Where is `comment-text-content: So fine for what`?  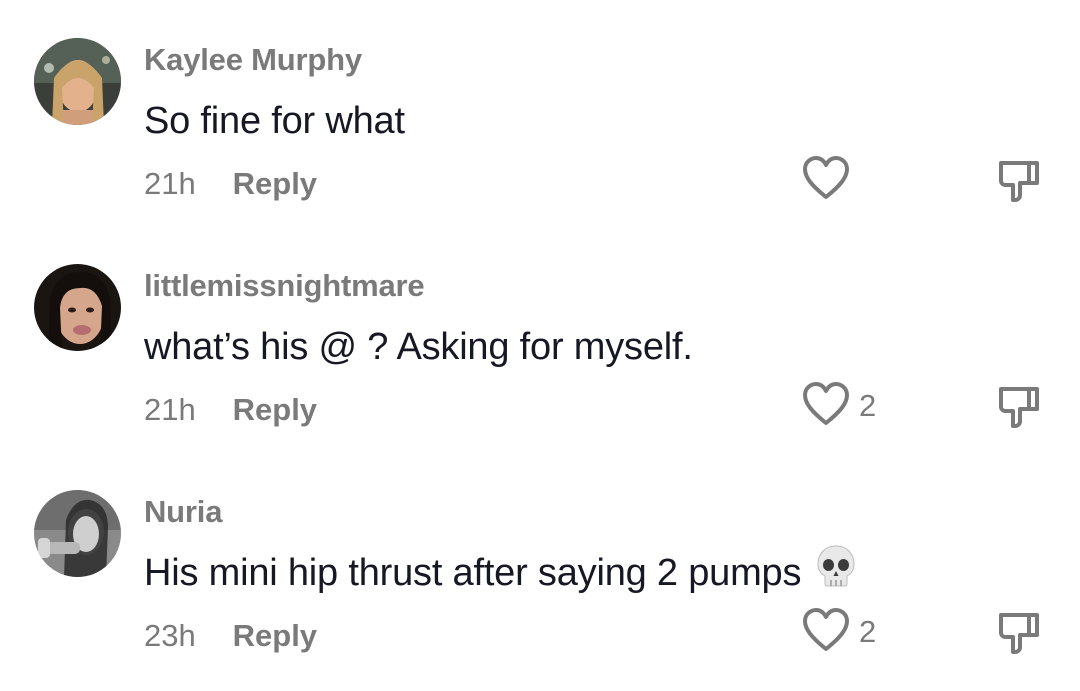
comment-text-content: So fine for what is located at coordinates (274, 121).